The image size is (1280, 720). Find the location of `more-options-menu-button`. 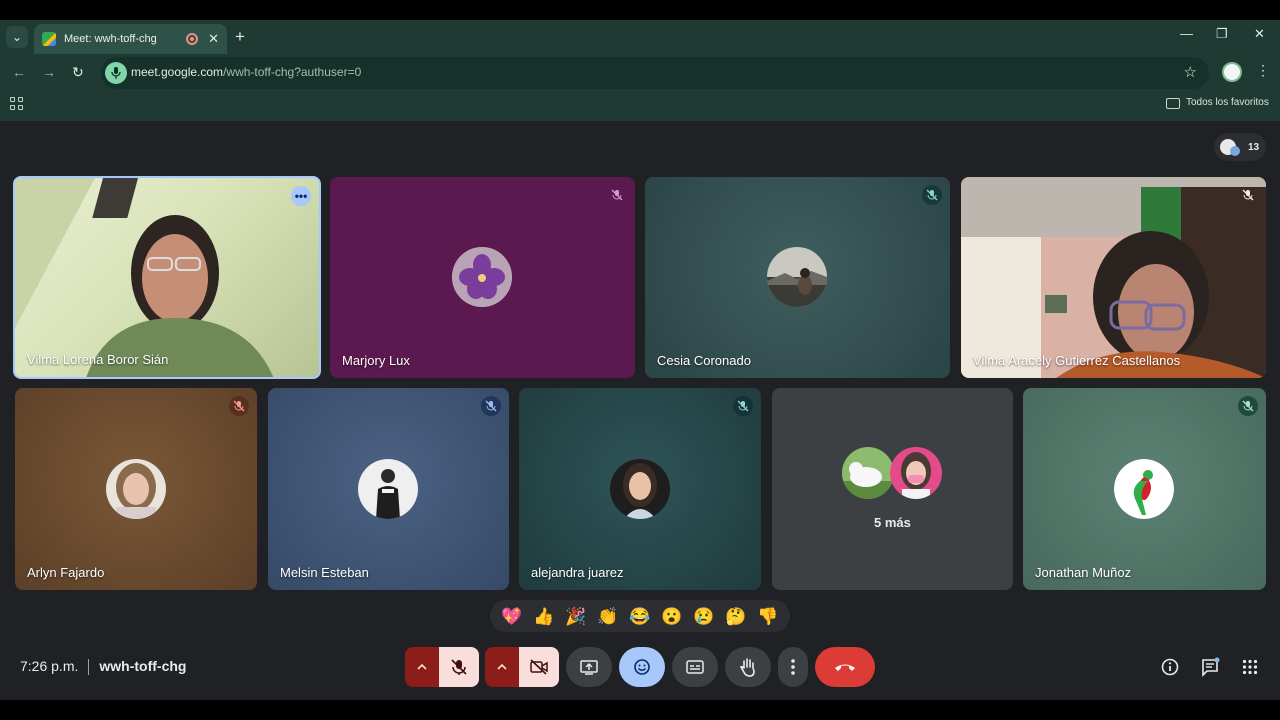

more-options-menu-button is located at coordinates (793, 667).